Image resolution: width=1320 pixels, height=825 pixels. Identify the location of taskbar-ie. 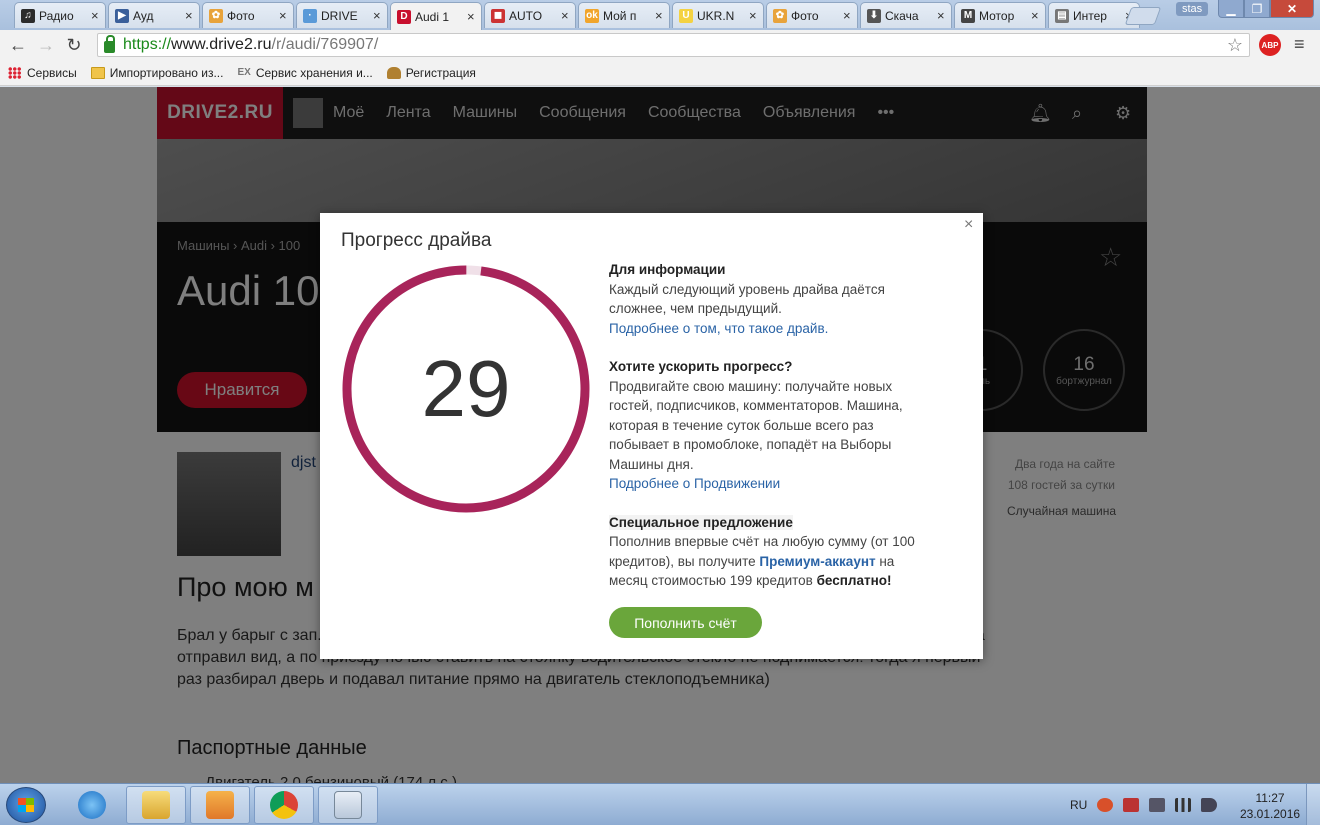
(92, 805).